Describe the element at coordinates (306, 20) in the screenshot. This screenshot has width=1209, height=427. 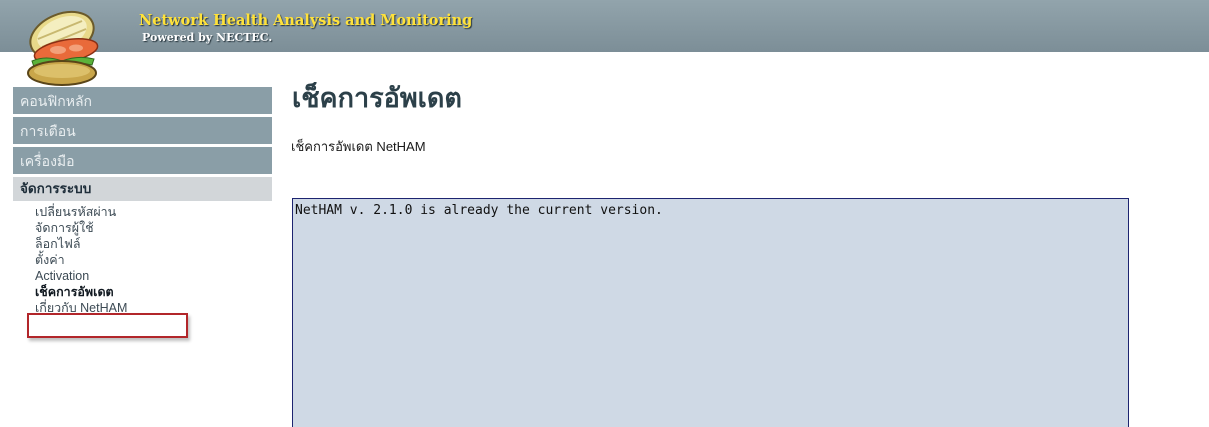
I see `app-title: Network Health Analysis and Monitoring` at that location.